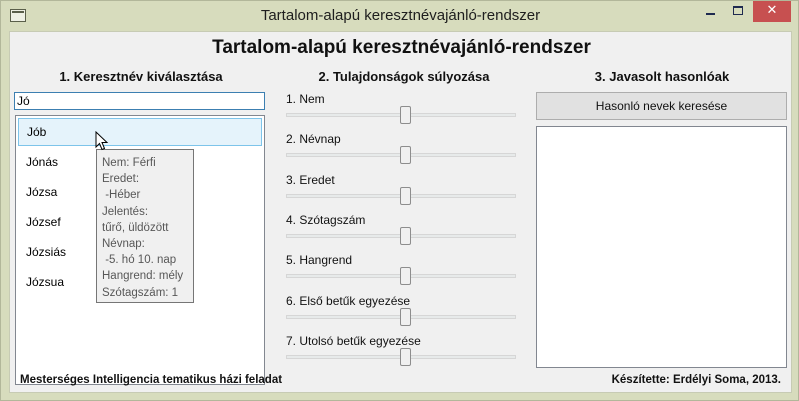 Image resolution: width=799 pixels, height=401 pixels. I want to click on mouse-cursor-icon, so click(102, 141).